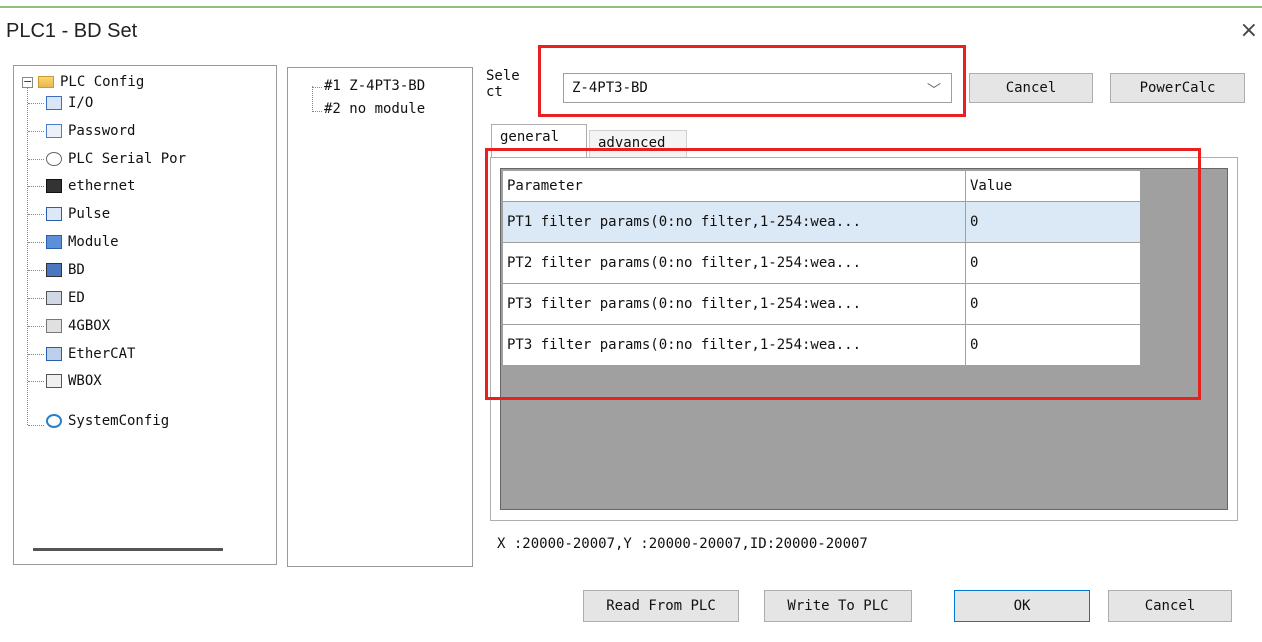 The image size is (1262, 642). What do you see at coordinates (85, 381) in the screenshot?
I see `tree-item-label: WBOX` at bounding box center [85, 381].